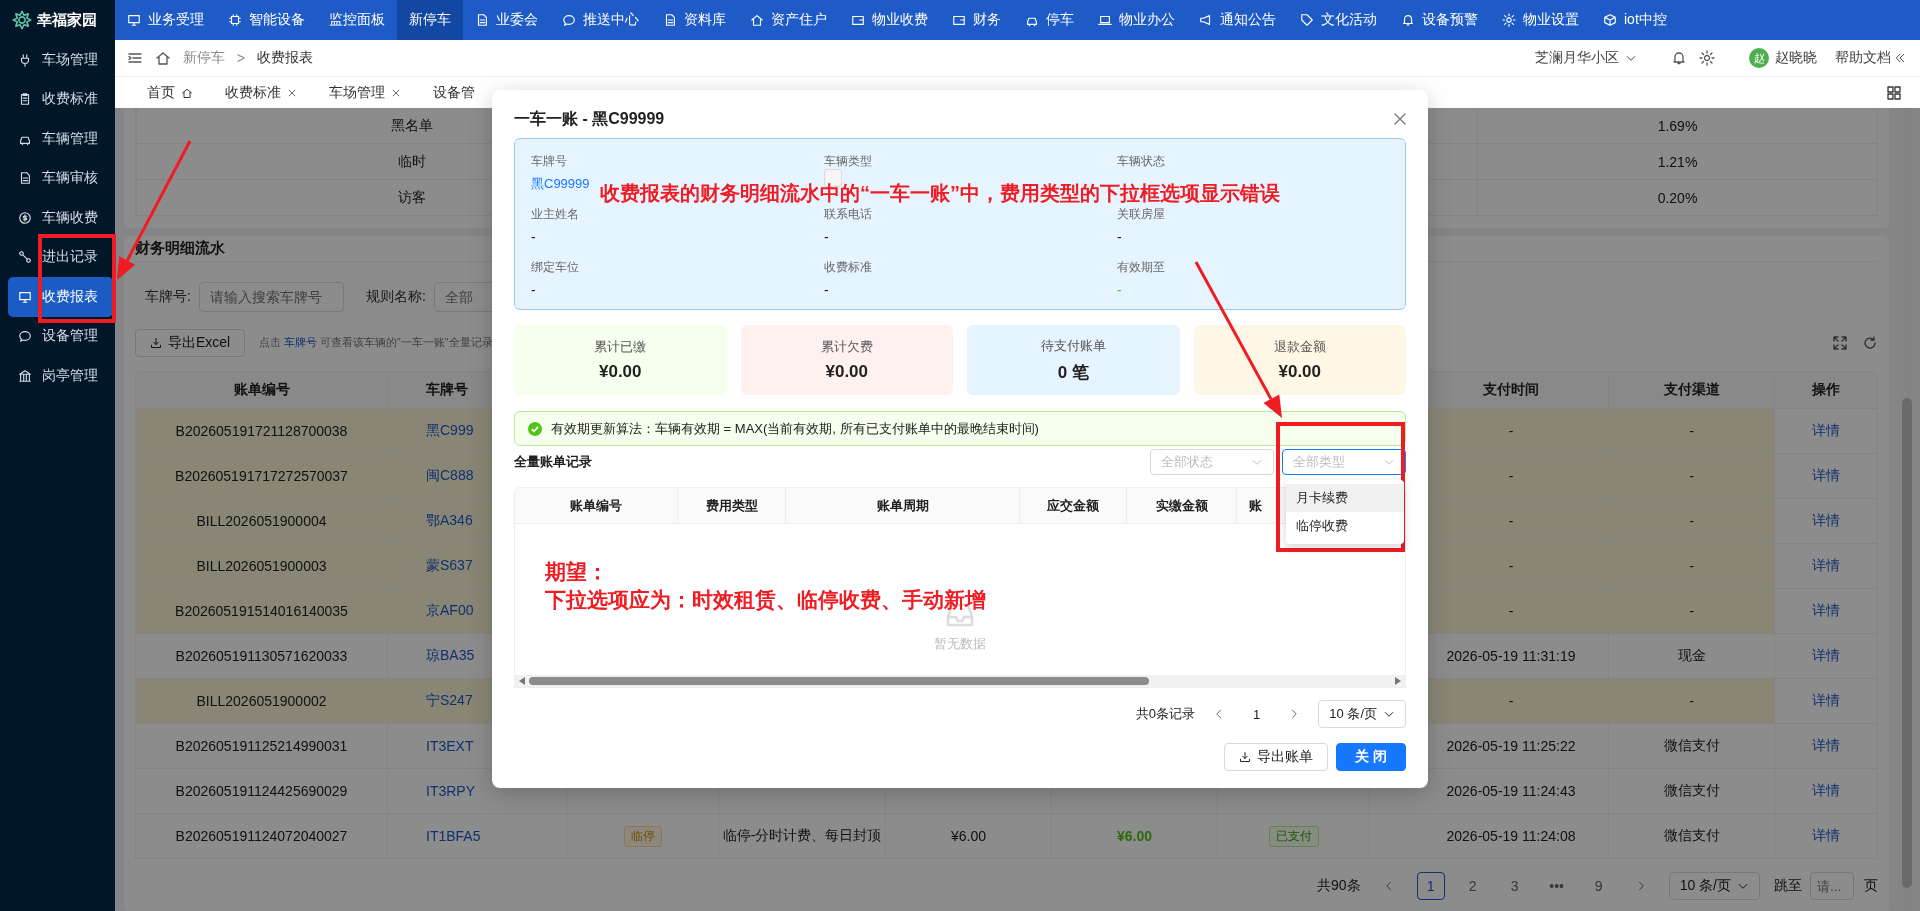 This screenshot has height=911, width=1920. Describe the element at coordinates (1276, 757) in the screenshot. I see `export-button: 导出账单` at that location.